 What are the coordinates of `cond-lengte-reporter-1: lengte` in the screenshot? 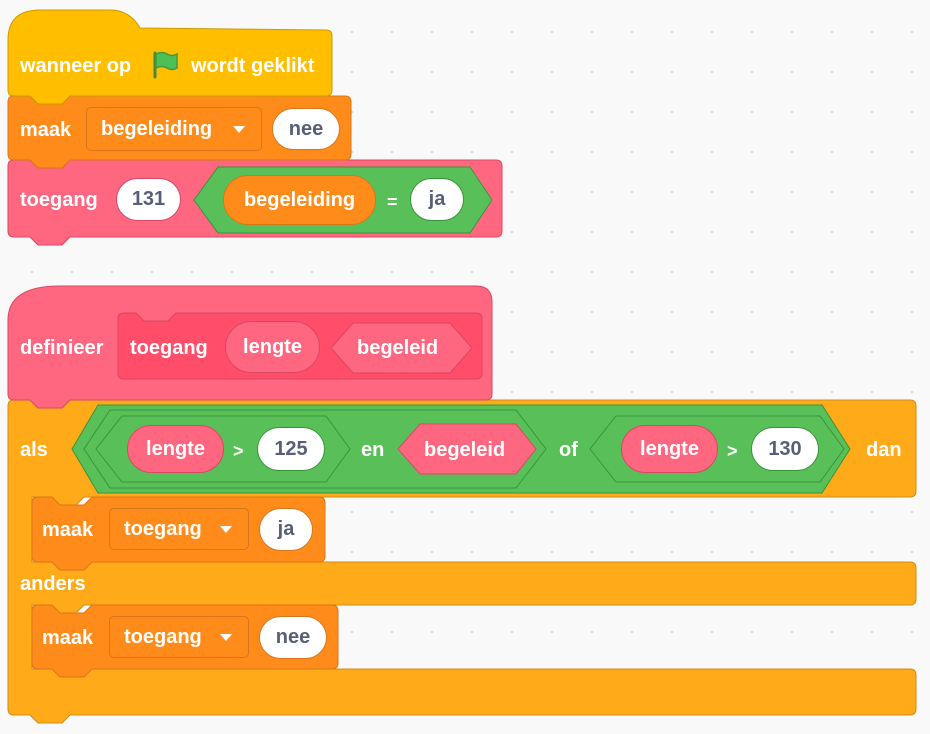 It's located at (175, 449).